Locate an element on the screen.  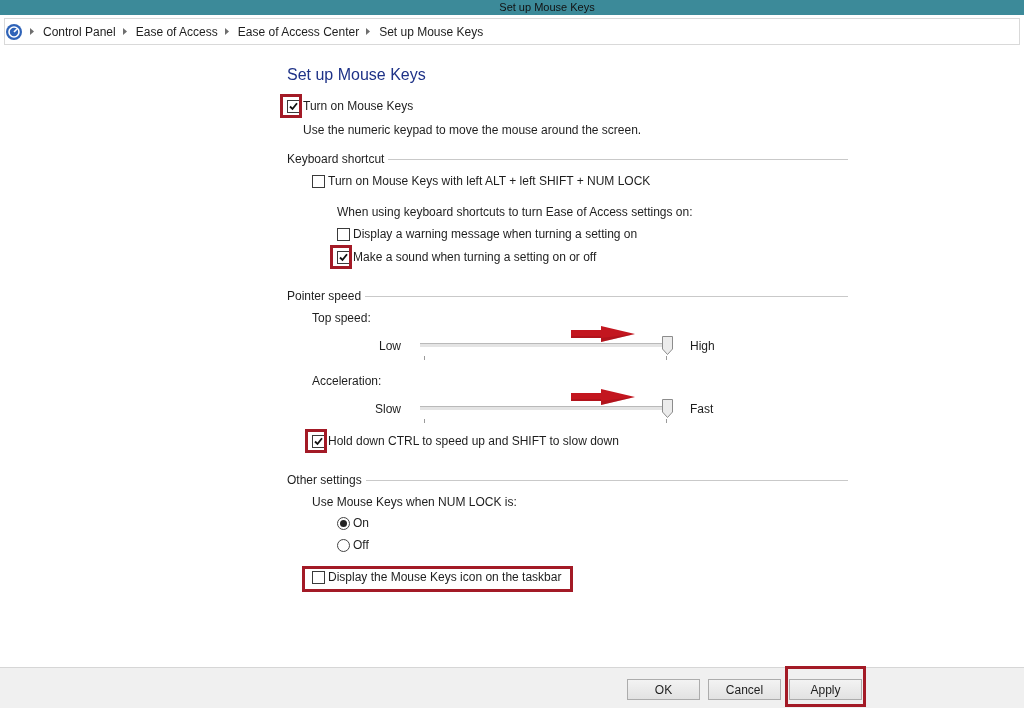
dialog-button: Apply is located at coordinates (825, 689).